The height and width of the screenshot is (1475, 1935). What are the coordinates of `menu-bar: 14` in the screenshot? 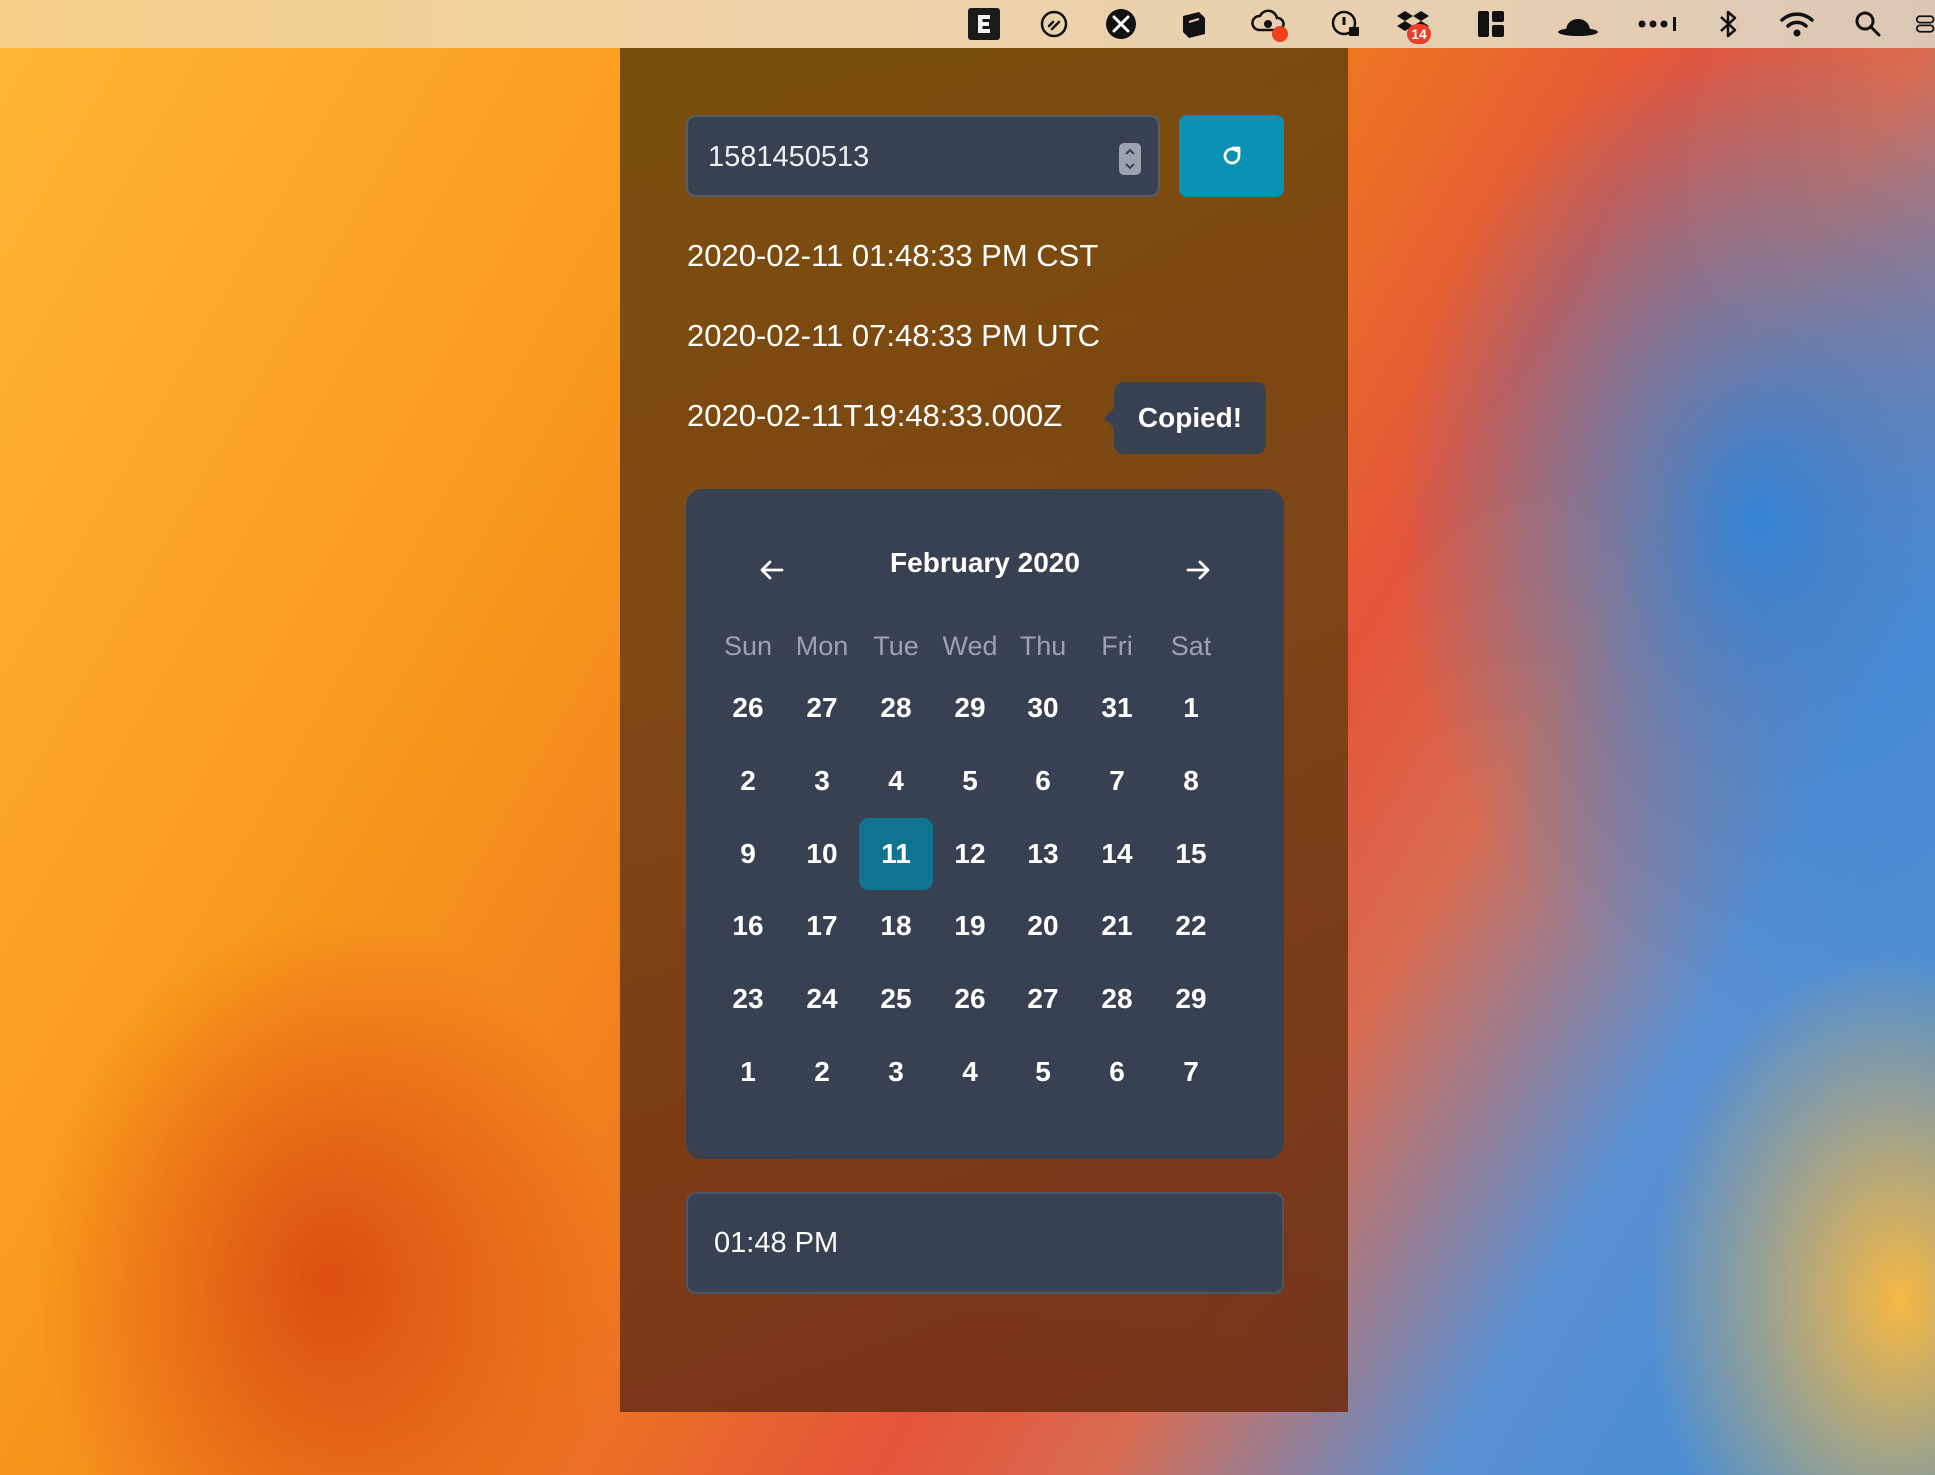 It's located at (967, 24).